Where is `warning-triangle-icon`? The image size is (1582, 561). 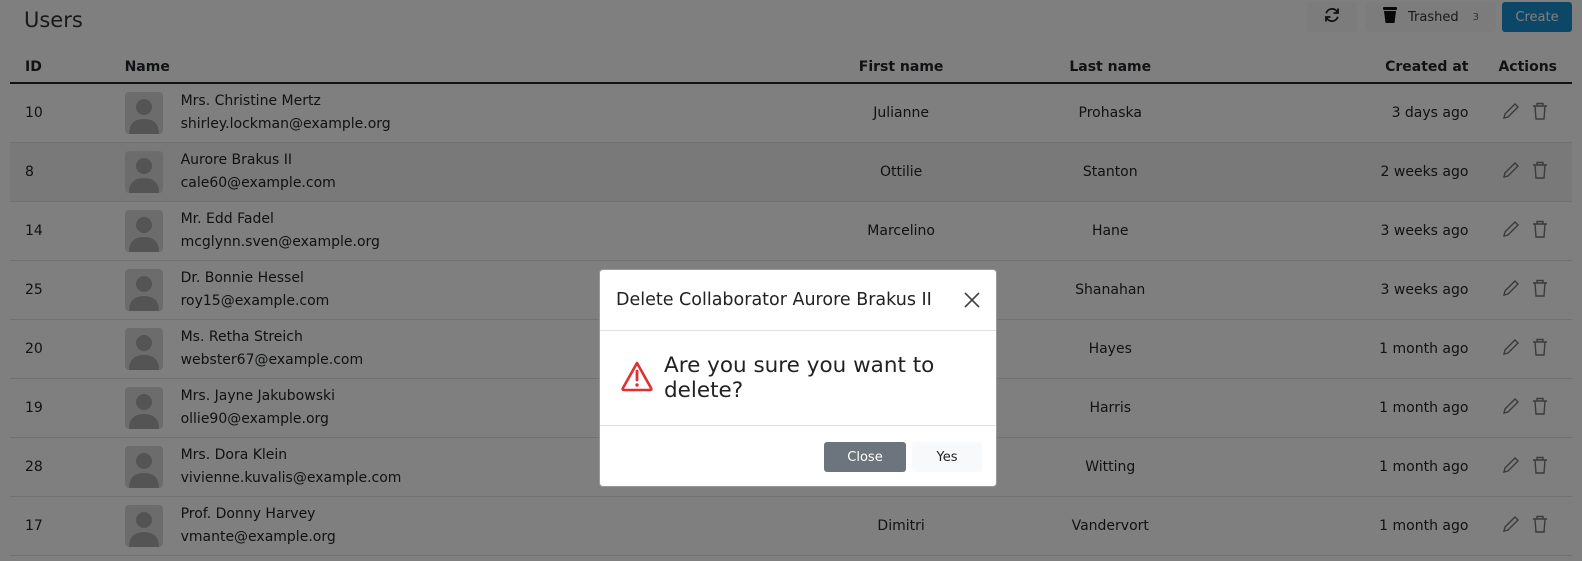
warning-triangle-icon is located at coordinates (637, 378).